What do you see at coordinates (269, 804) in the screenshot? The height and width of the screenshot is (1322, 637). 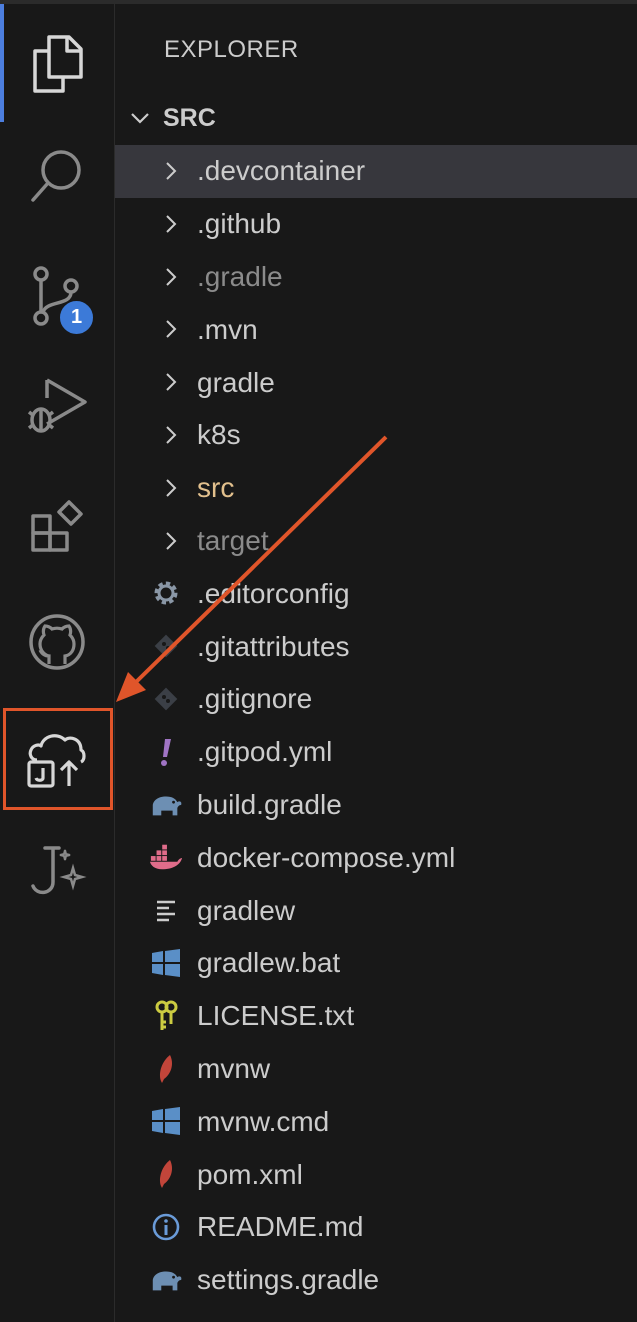 I see `file-label: build.gradle` at bounding box center [269, 804].